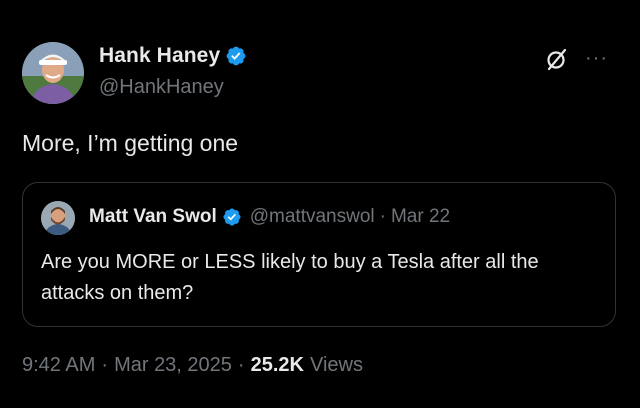 This screenshot has width=640, height=408. I want to click on grok-icon, so click(557, 59).